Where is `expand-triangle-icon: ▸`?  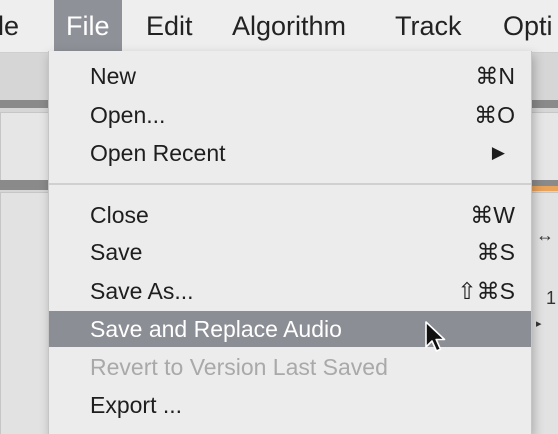
expand-triangle-icon: ▸ is located at coordinates (539, 323).